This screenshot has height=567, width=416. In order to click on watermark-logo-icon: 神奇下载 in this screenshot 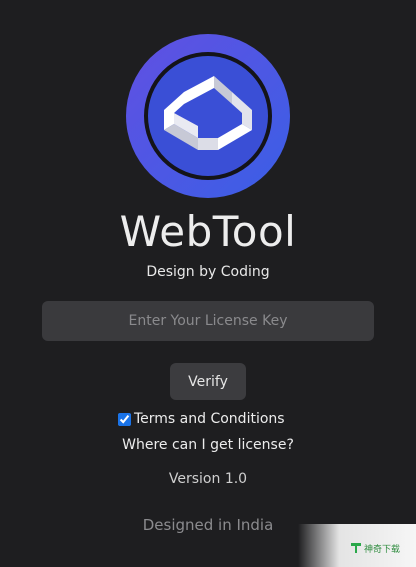, I will do `click(375, 549)`.